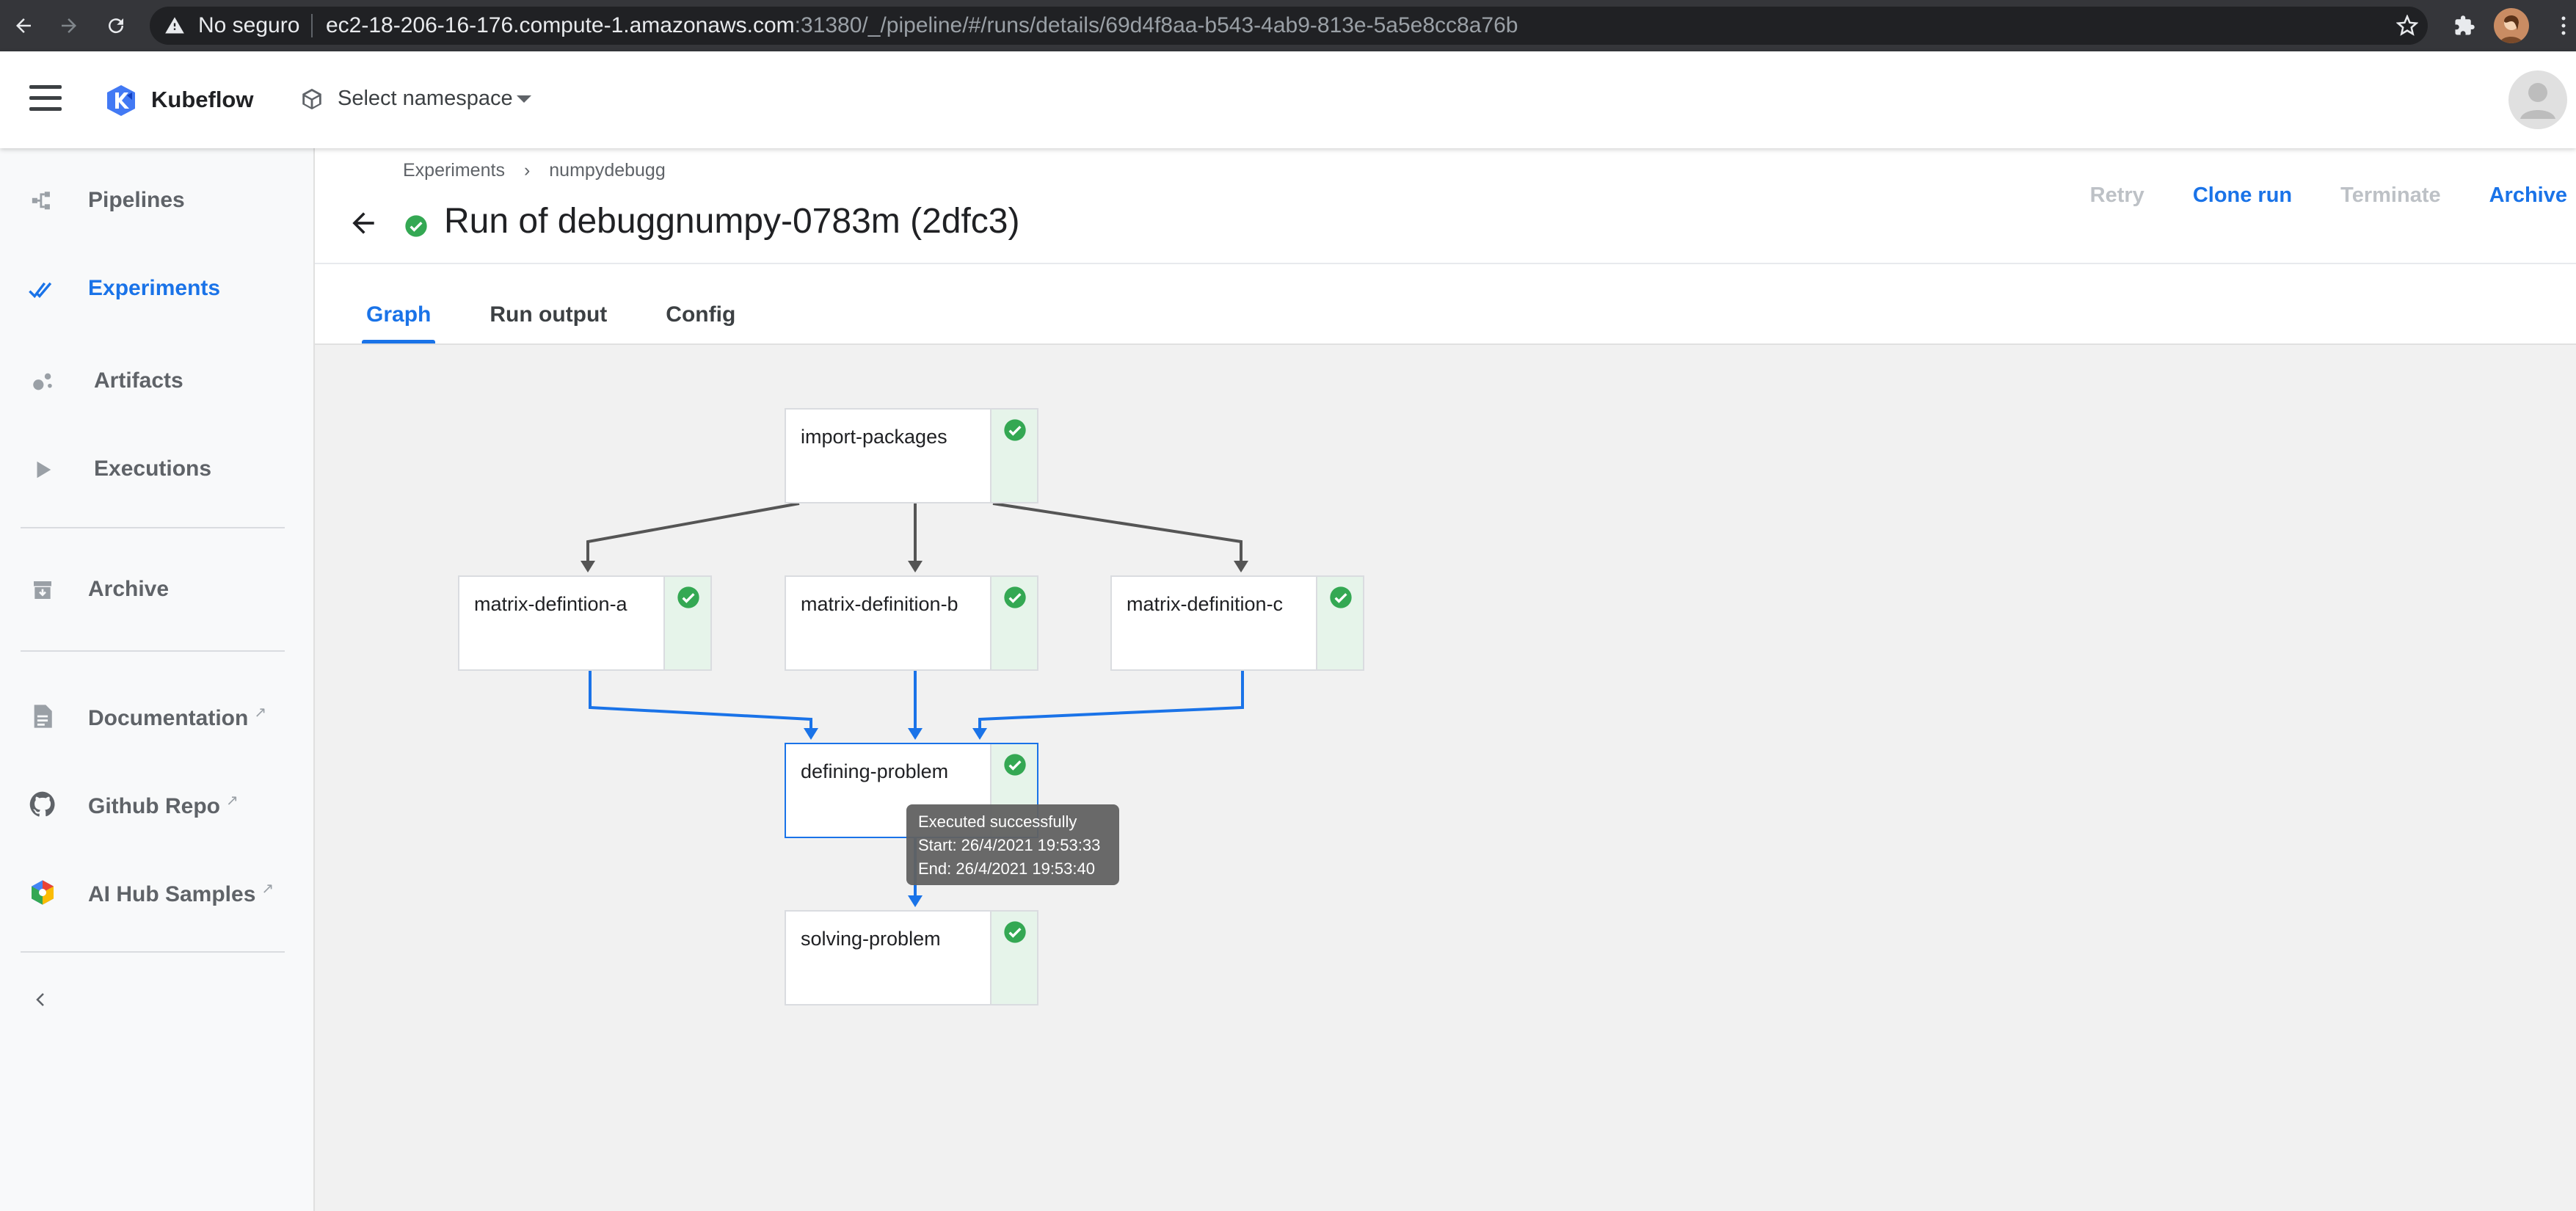  What do you see at coordinates (232, 801) in the screenshot?
I see `external-link-icon: ↗` at bounding box center [232, 801].